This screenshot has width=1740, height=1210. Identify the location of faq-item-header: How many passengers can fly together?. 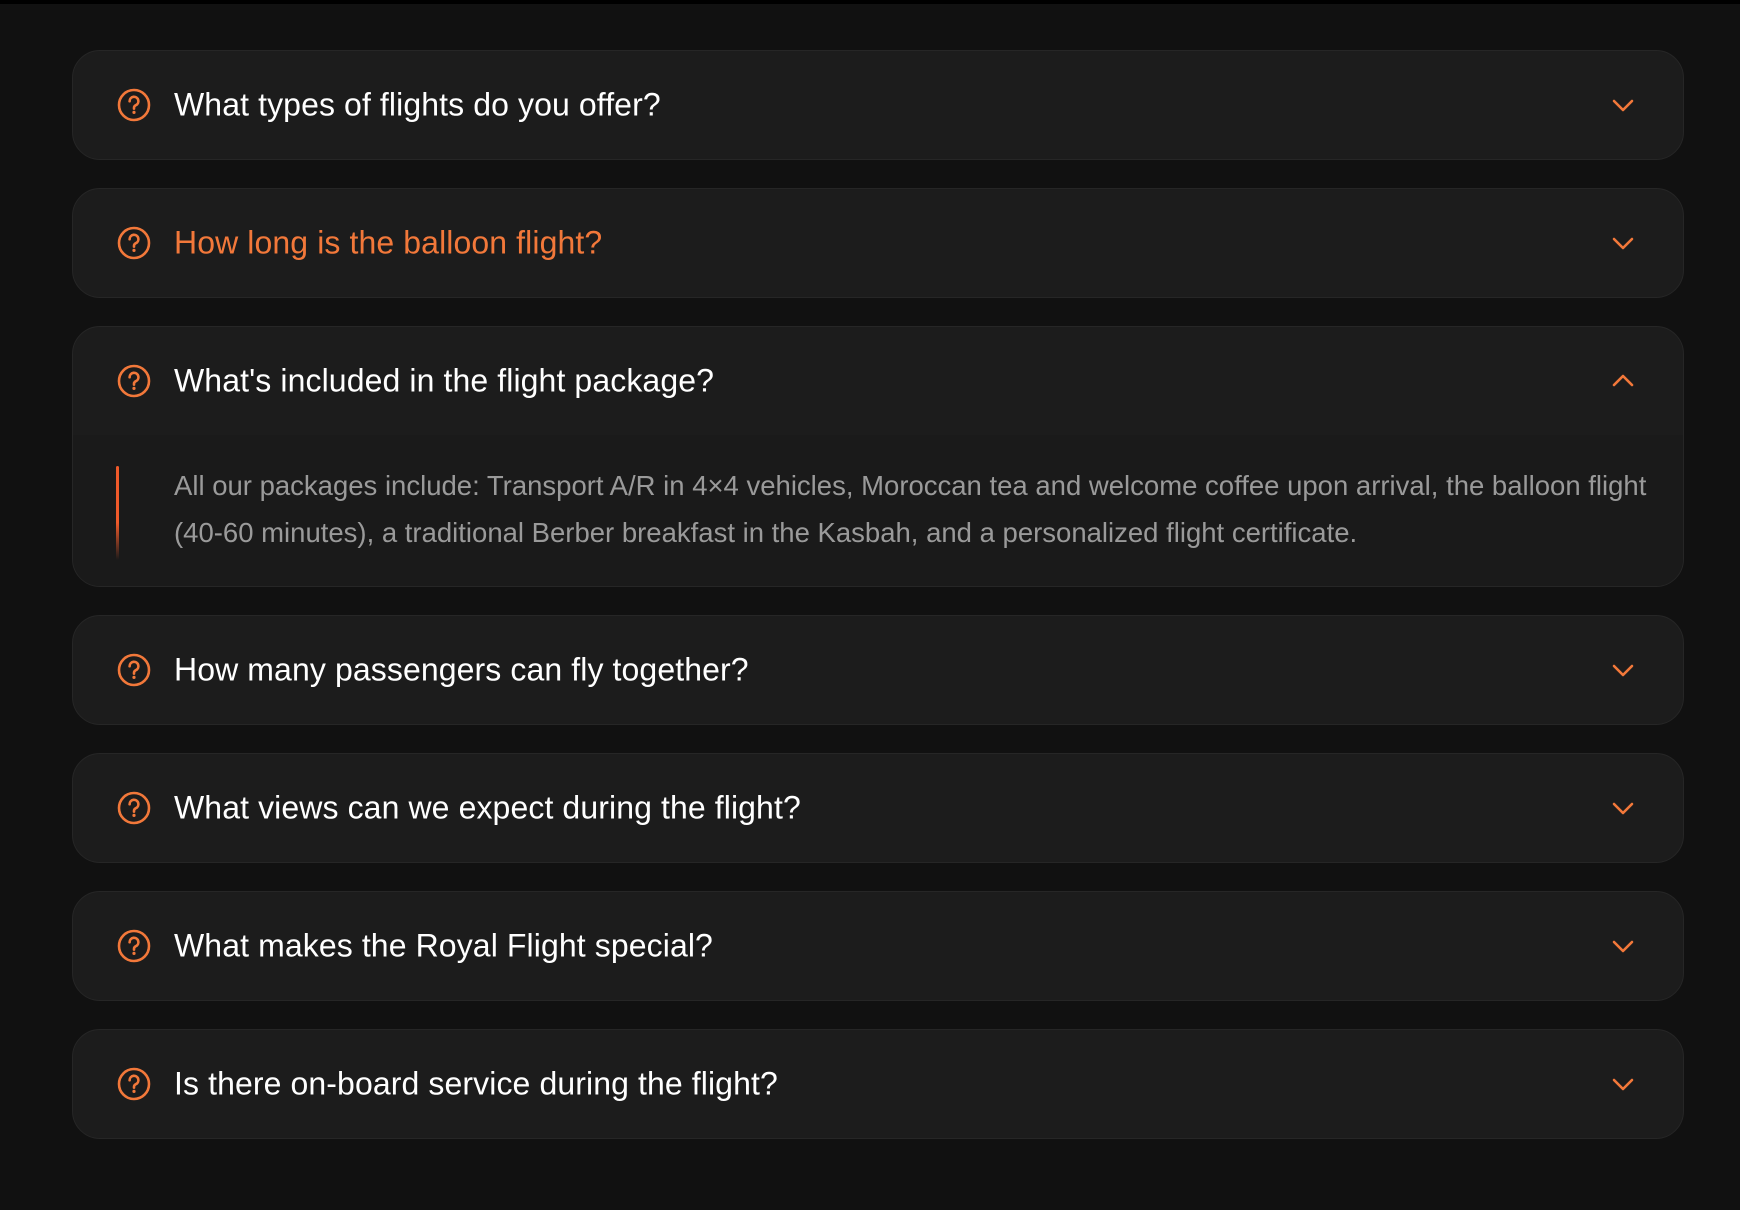
(878, 670).